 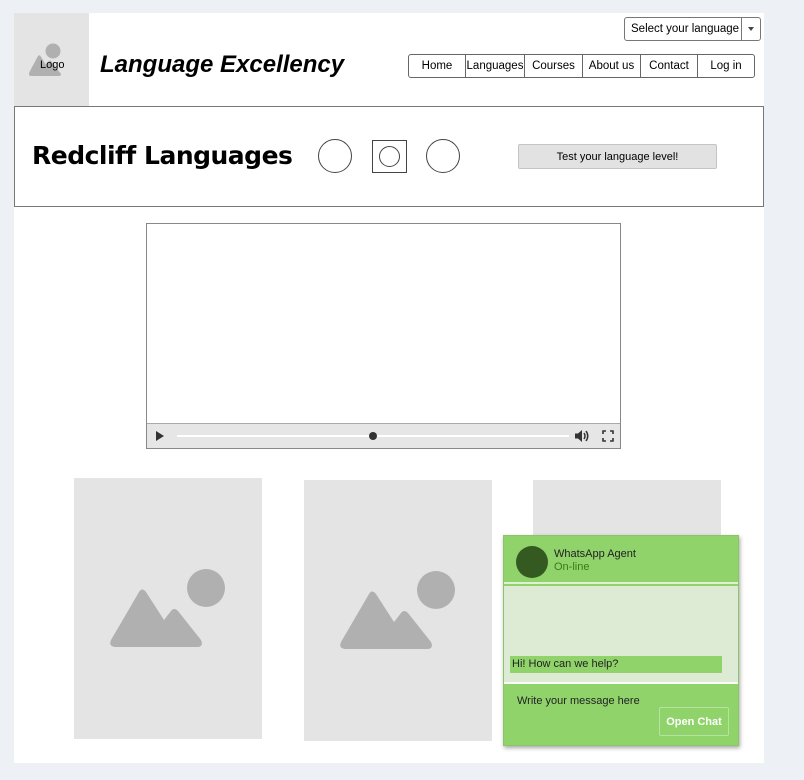 I want to click on play-icon, so click(x=160, y=436).